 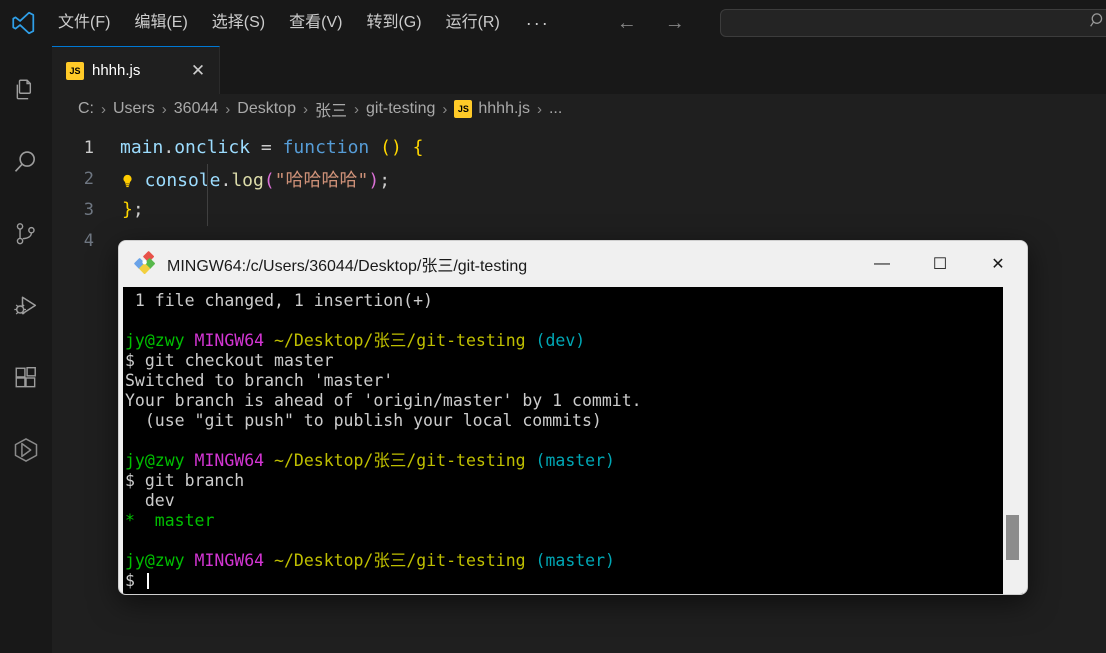 What do you see at coordinates (185, 480) in the screenshot?
I see `terminal-line: $ git branch` at bounding box center [185, 480].